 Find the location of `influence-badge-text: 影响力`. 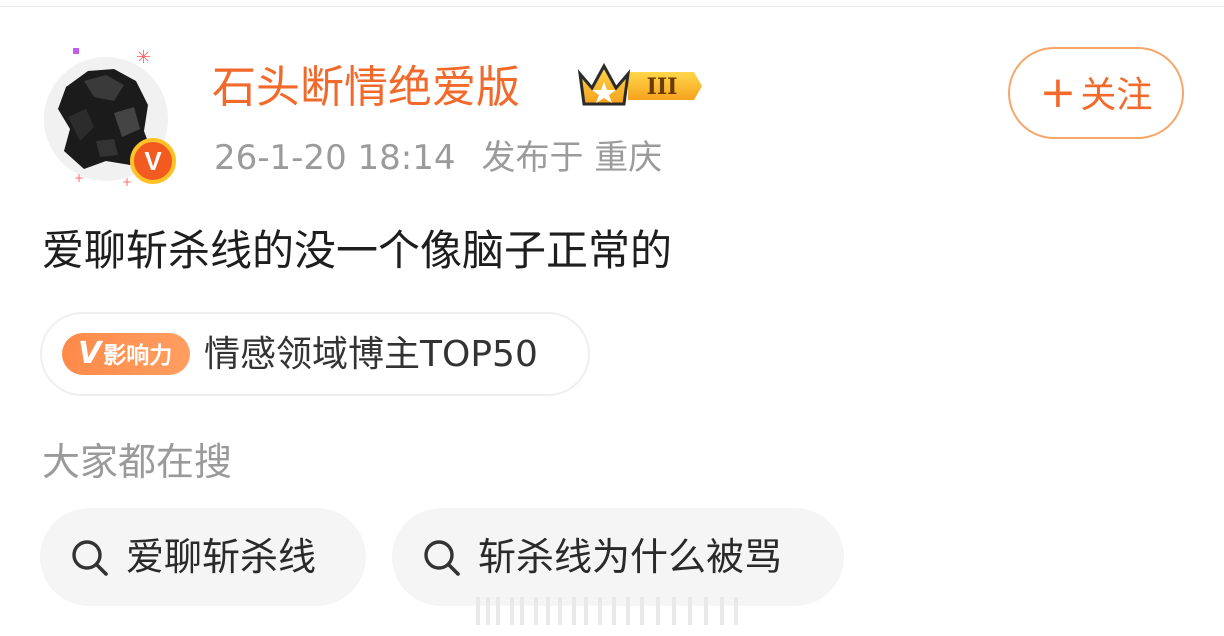

influence-badge-text: 影响力 is located at coordinates (138, 356).